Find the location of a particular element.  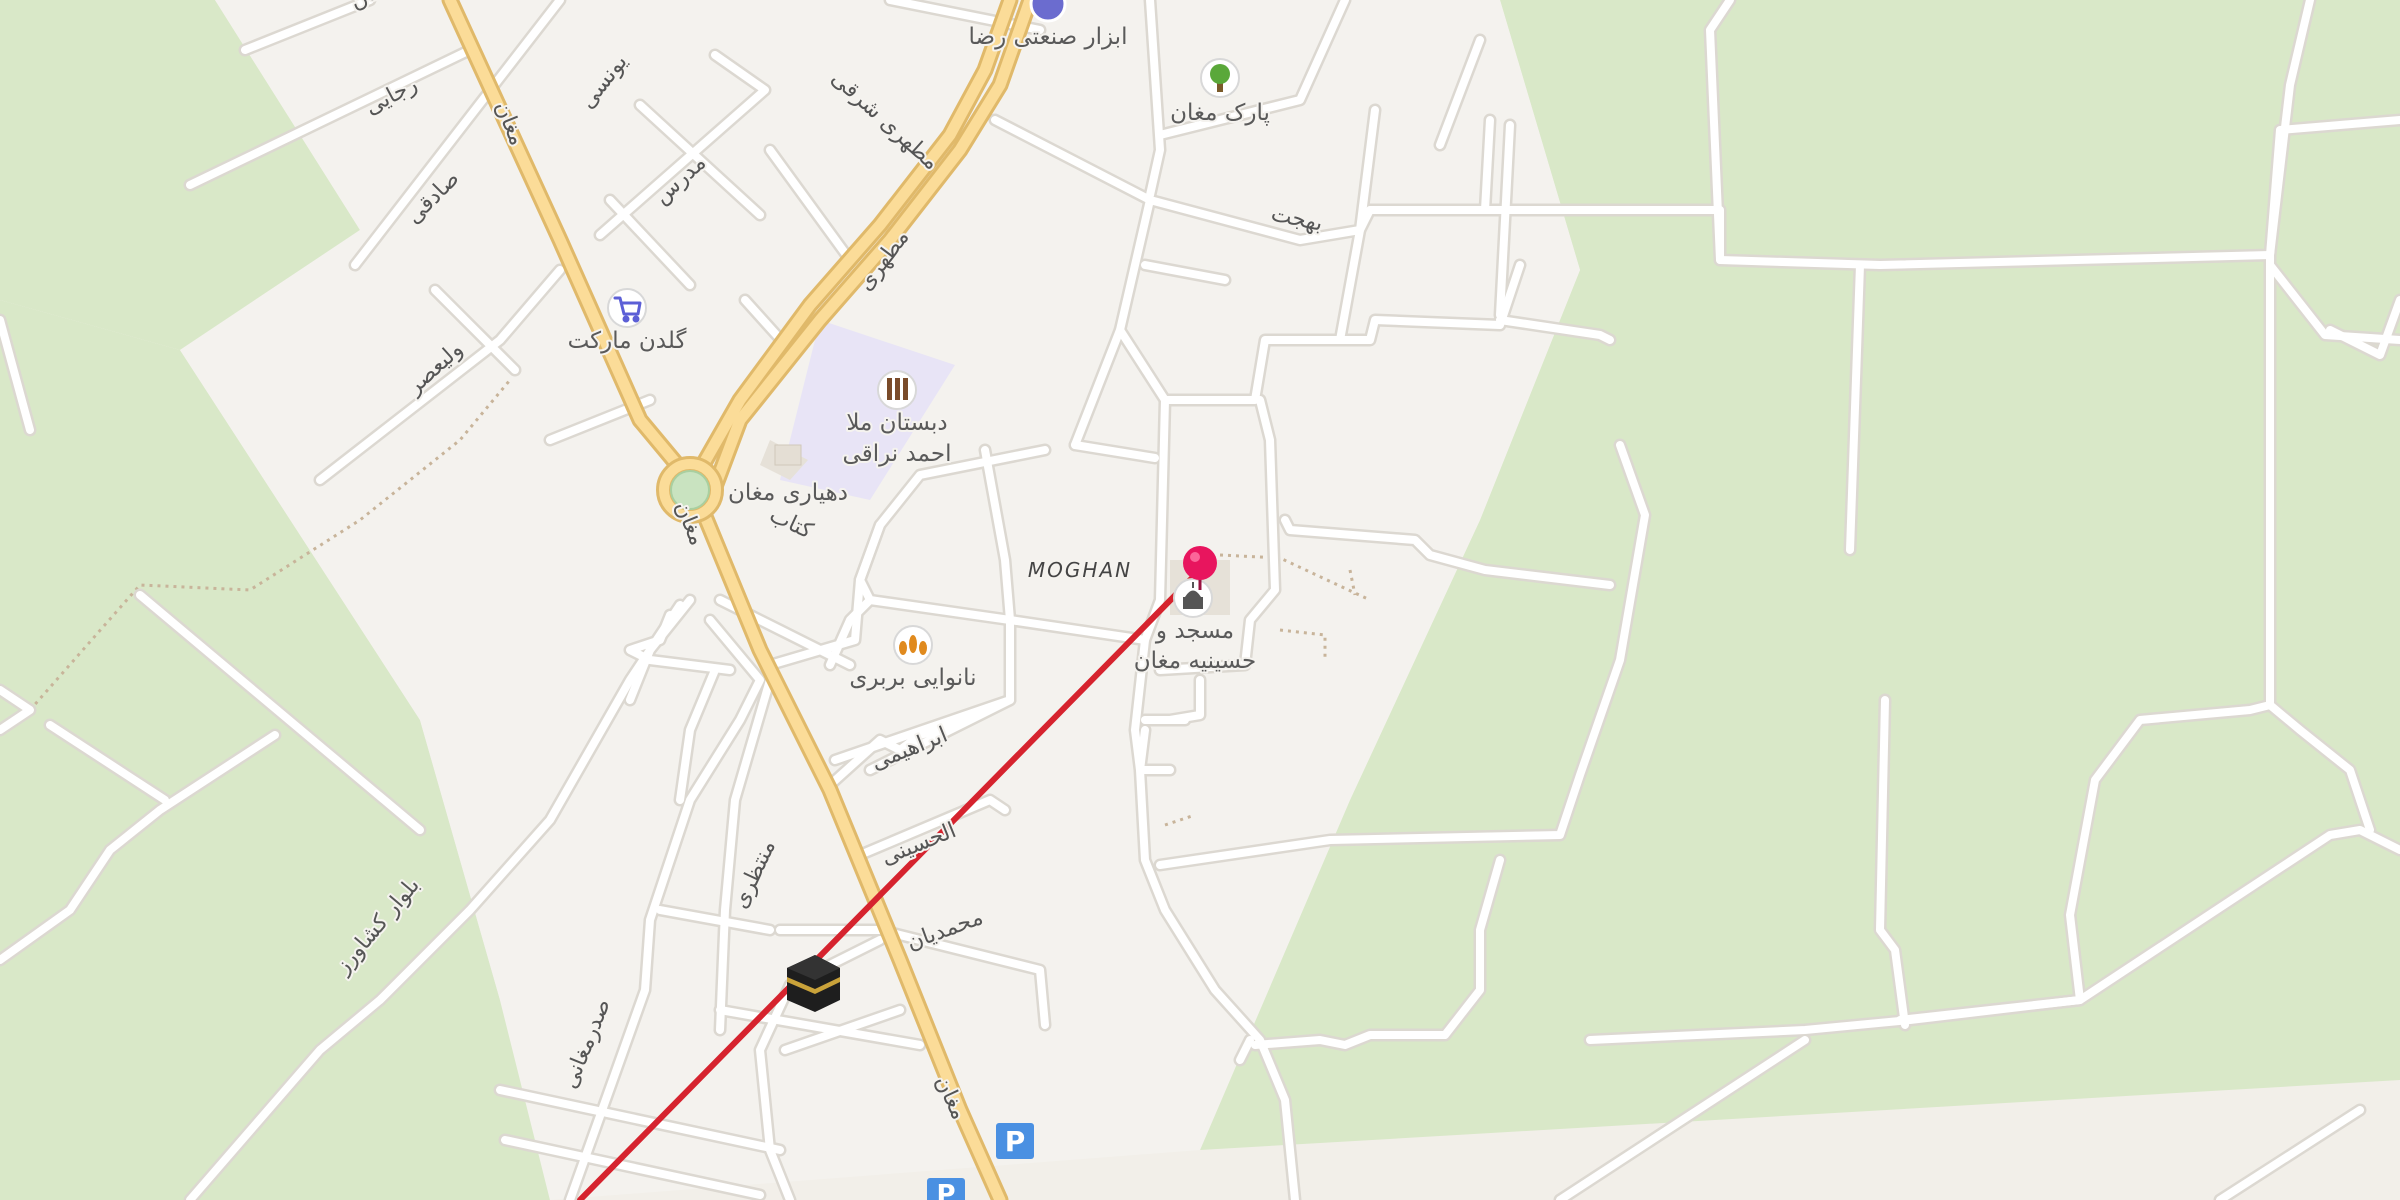

poi-label-line-1: مسجد و is located at coordinates (1194, 631).